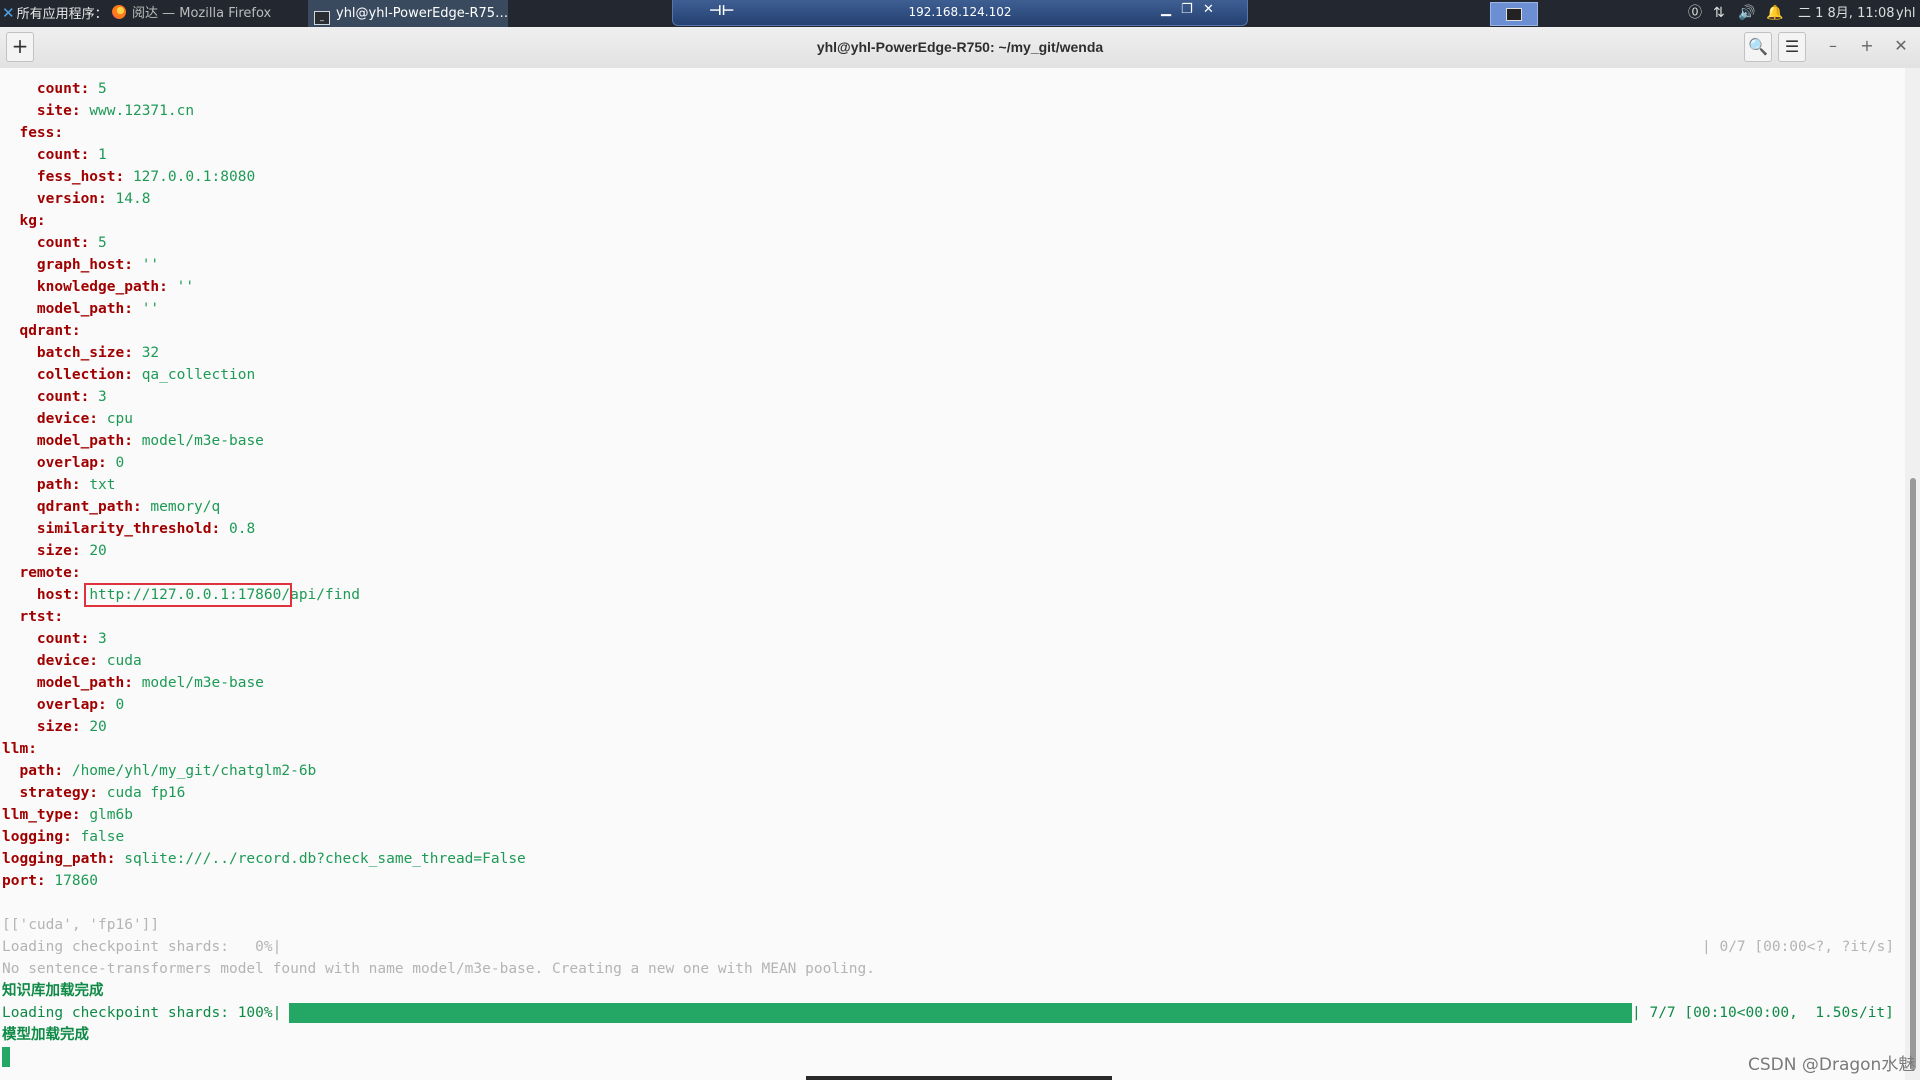  I want to click on config-line: qdrant:, so click(41, 331).